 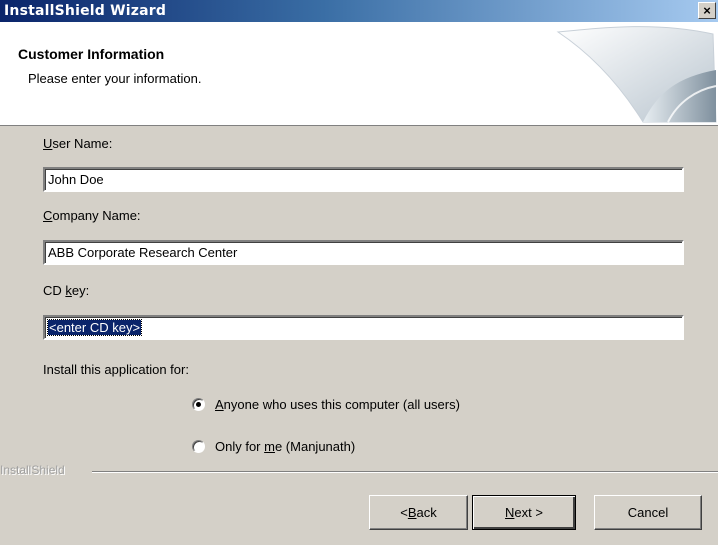 What do you see at coordinates (528, 512) in the screenshot?
I see `next-button-text: ext >` at bounding box center [528, 512].